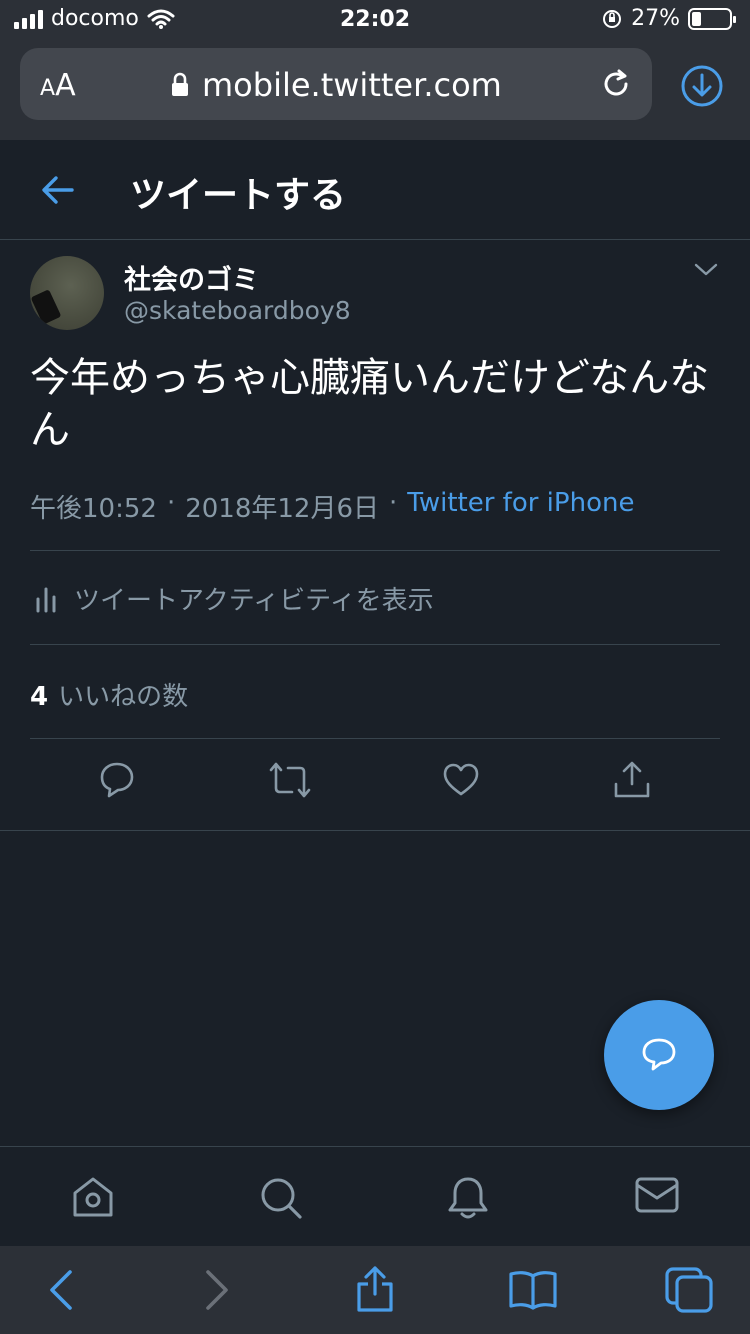  Describe the element at coordinates (616, 84) in the screenshot. I see `reload-icon` at that location.